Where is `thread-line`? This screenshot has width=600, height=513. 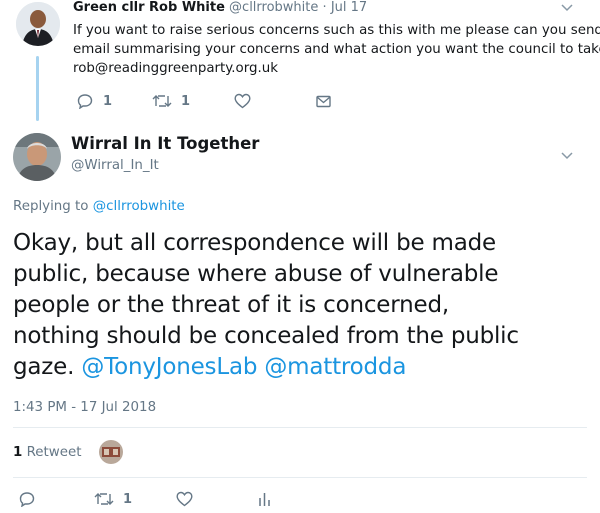
thread-line is located at coordinates (37, 88).